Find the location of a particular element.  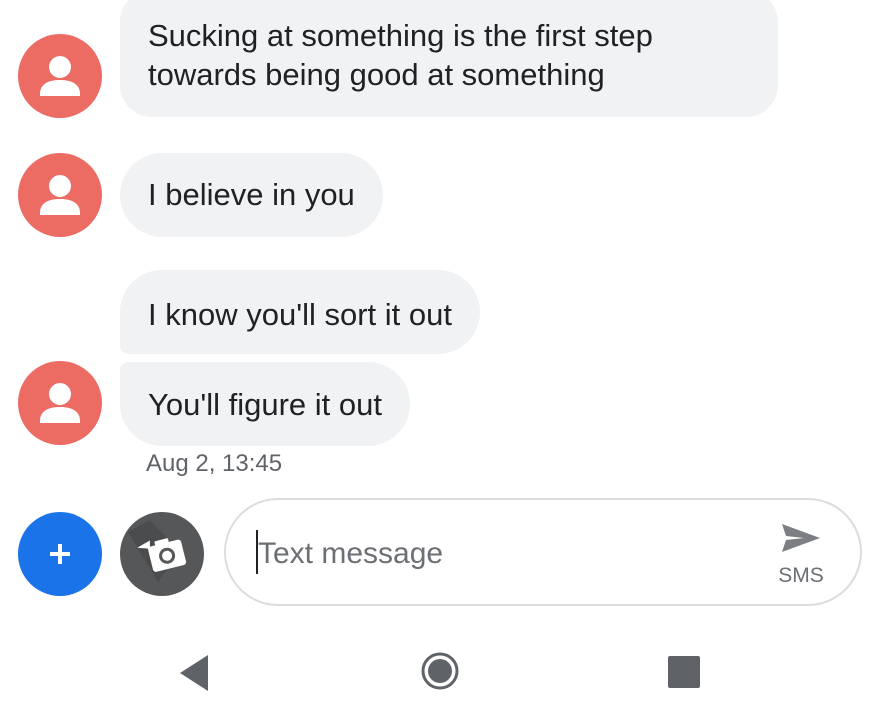

nav-home-button is located at coordinates (440, 673).